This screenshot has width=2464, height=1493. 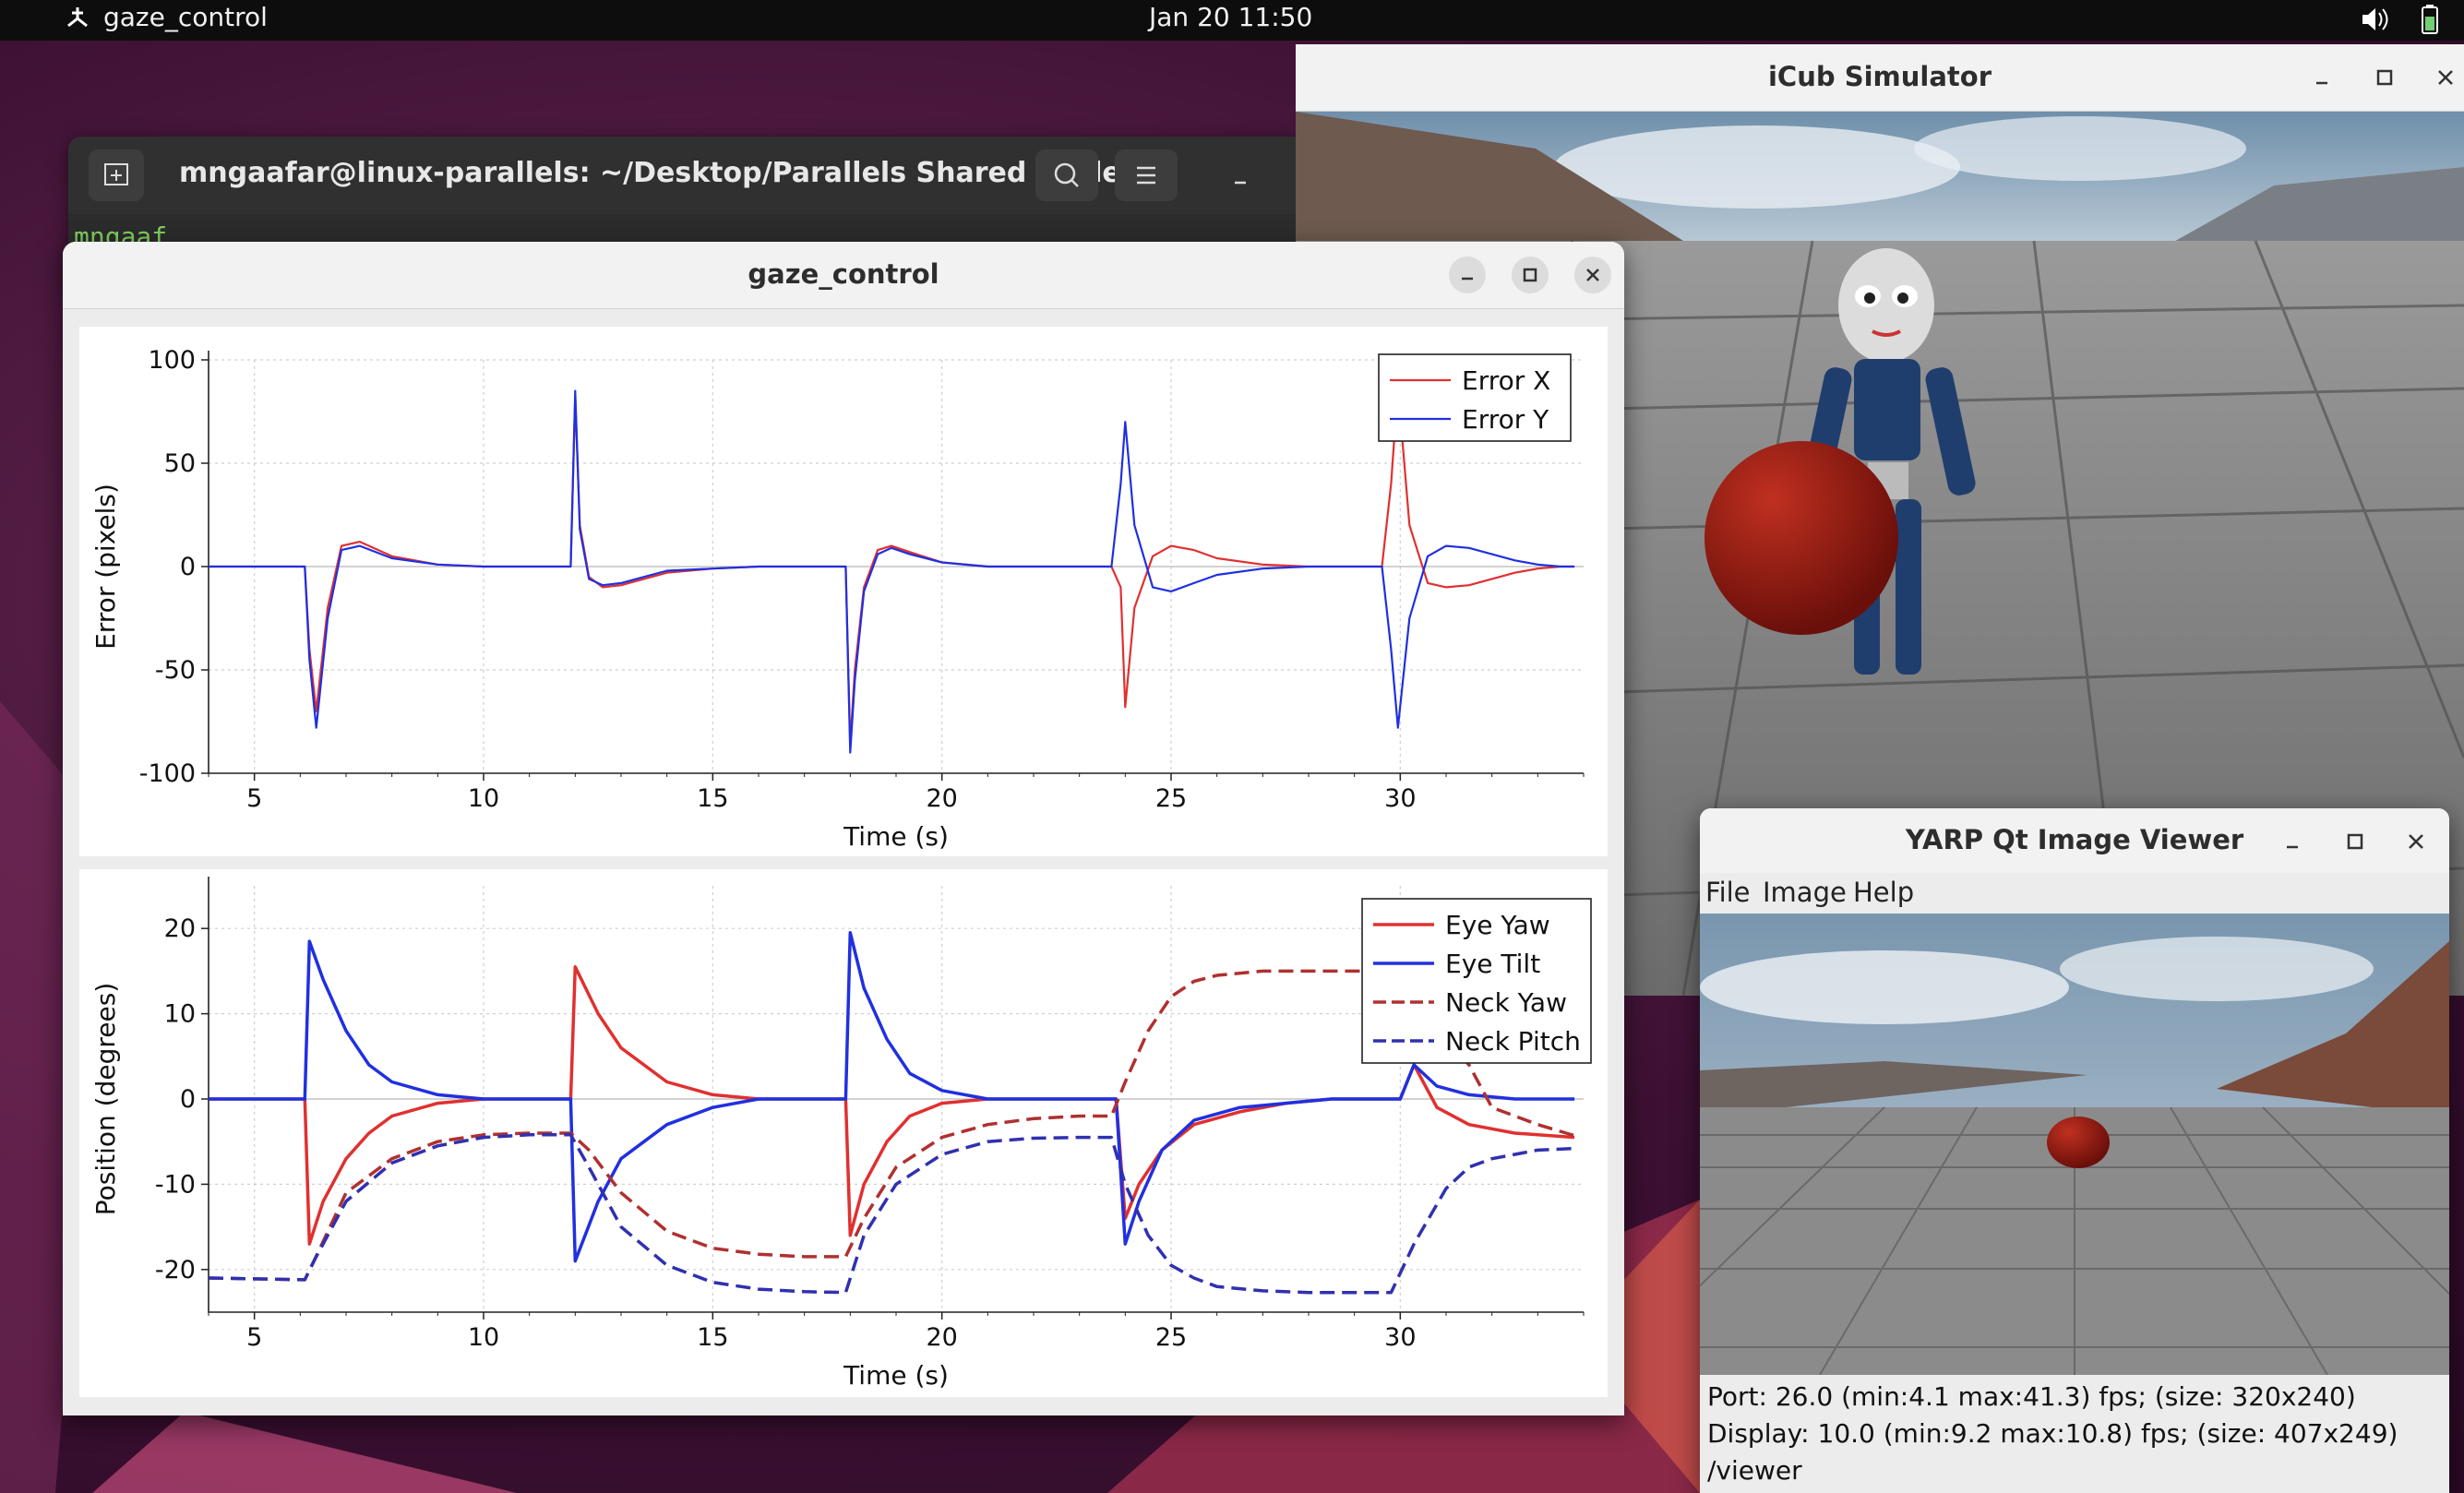 What do you see at coordinates (1506, 1002) in the screenshot?
I see `legend-label: Neck Yaw` at bounding box center [1506, 1002].